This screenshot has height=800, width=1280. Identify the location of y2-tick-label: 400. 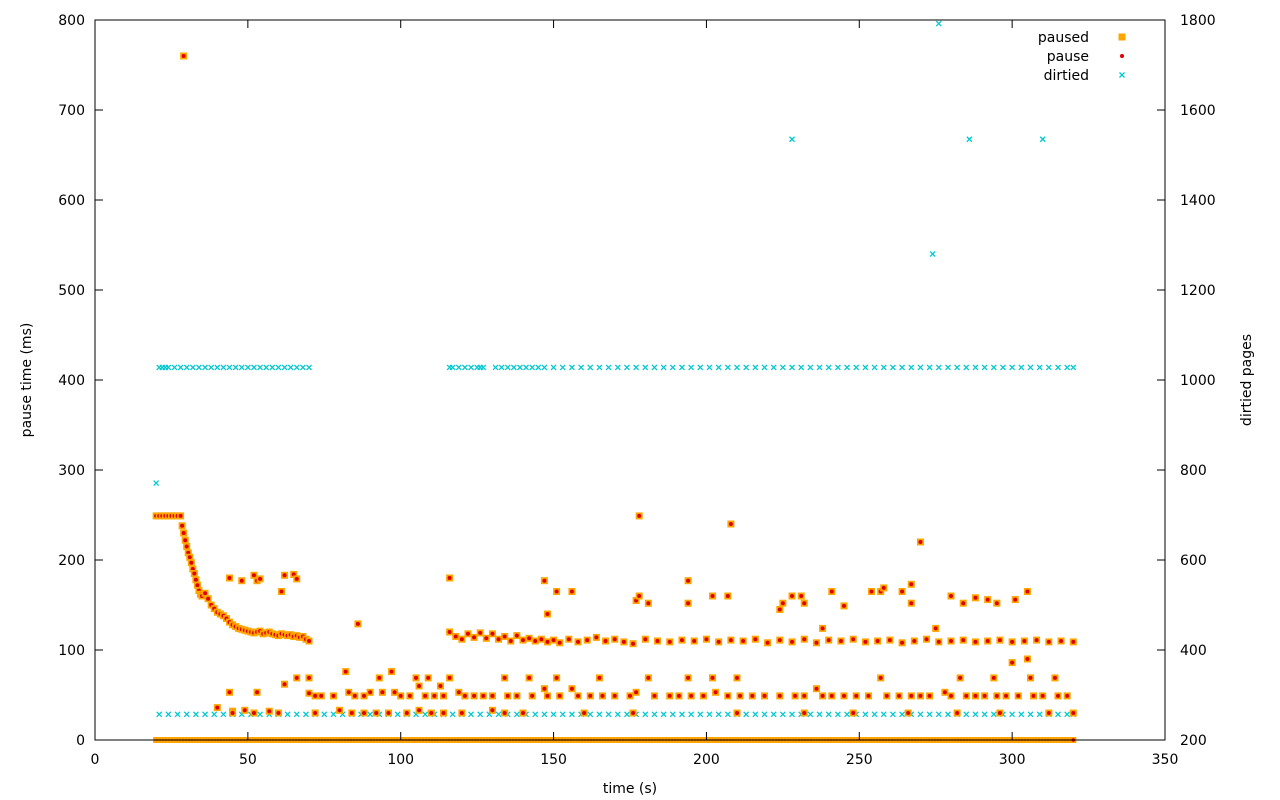
(1193, 651).